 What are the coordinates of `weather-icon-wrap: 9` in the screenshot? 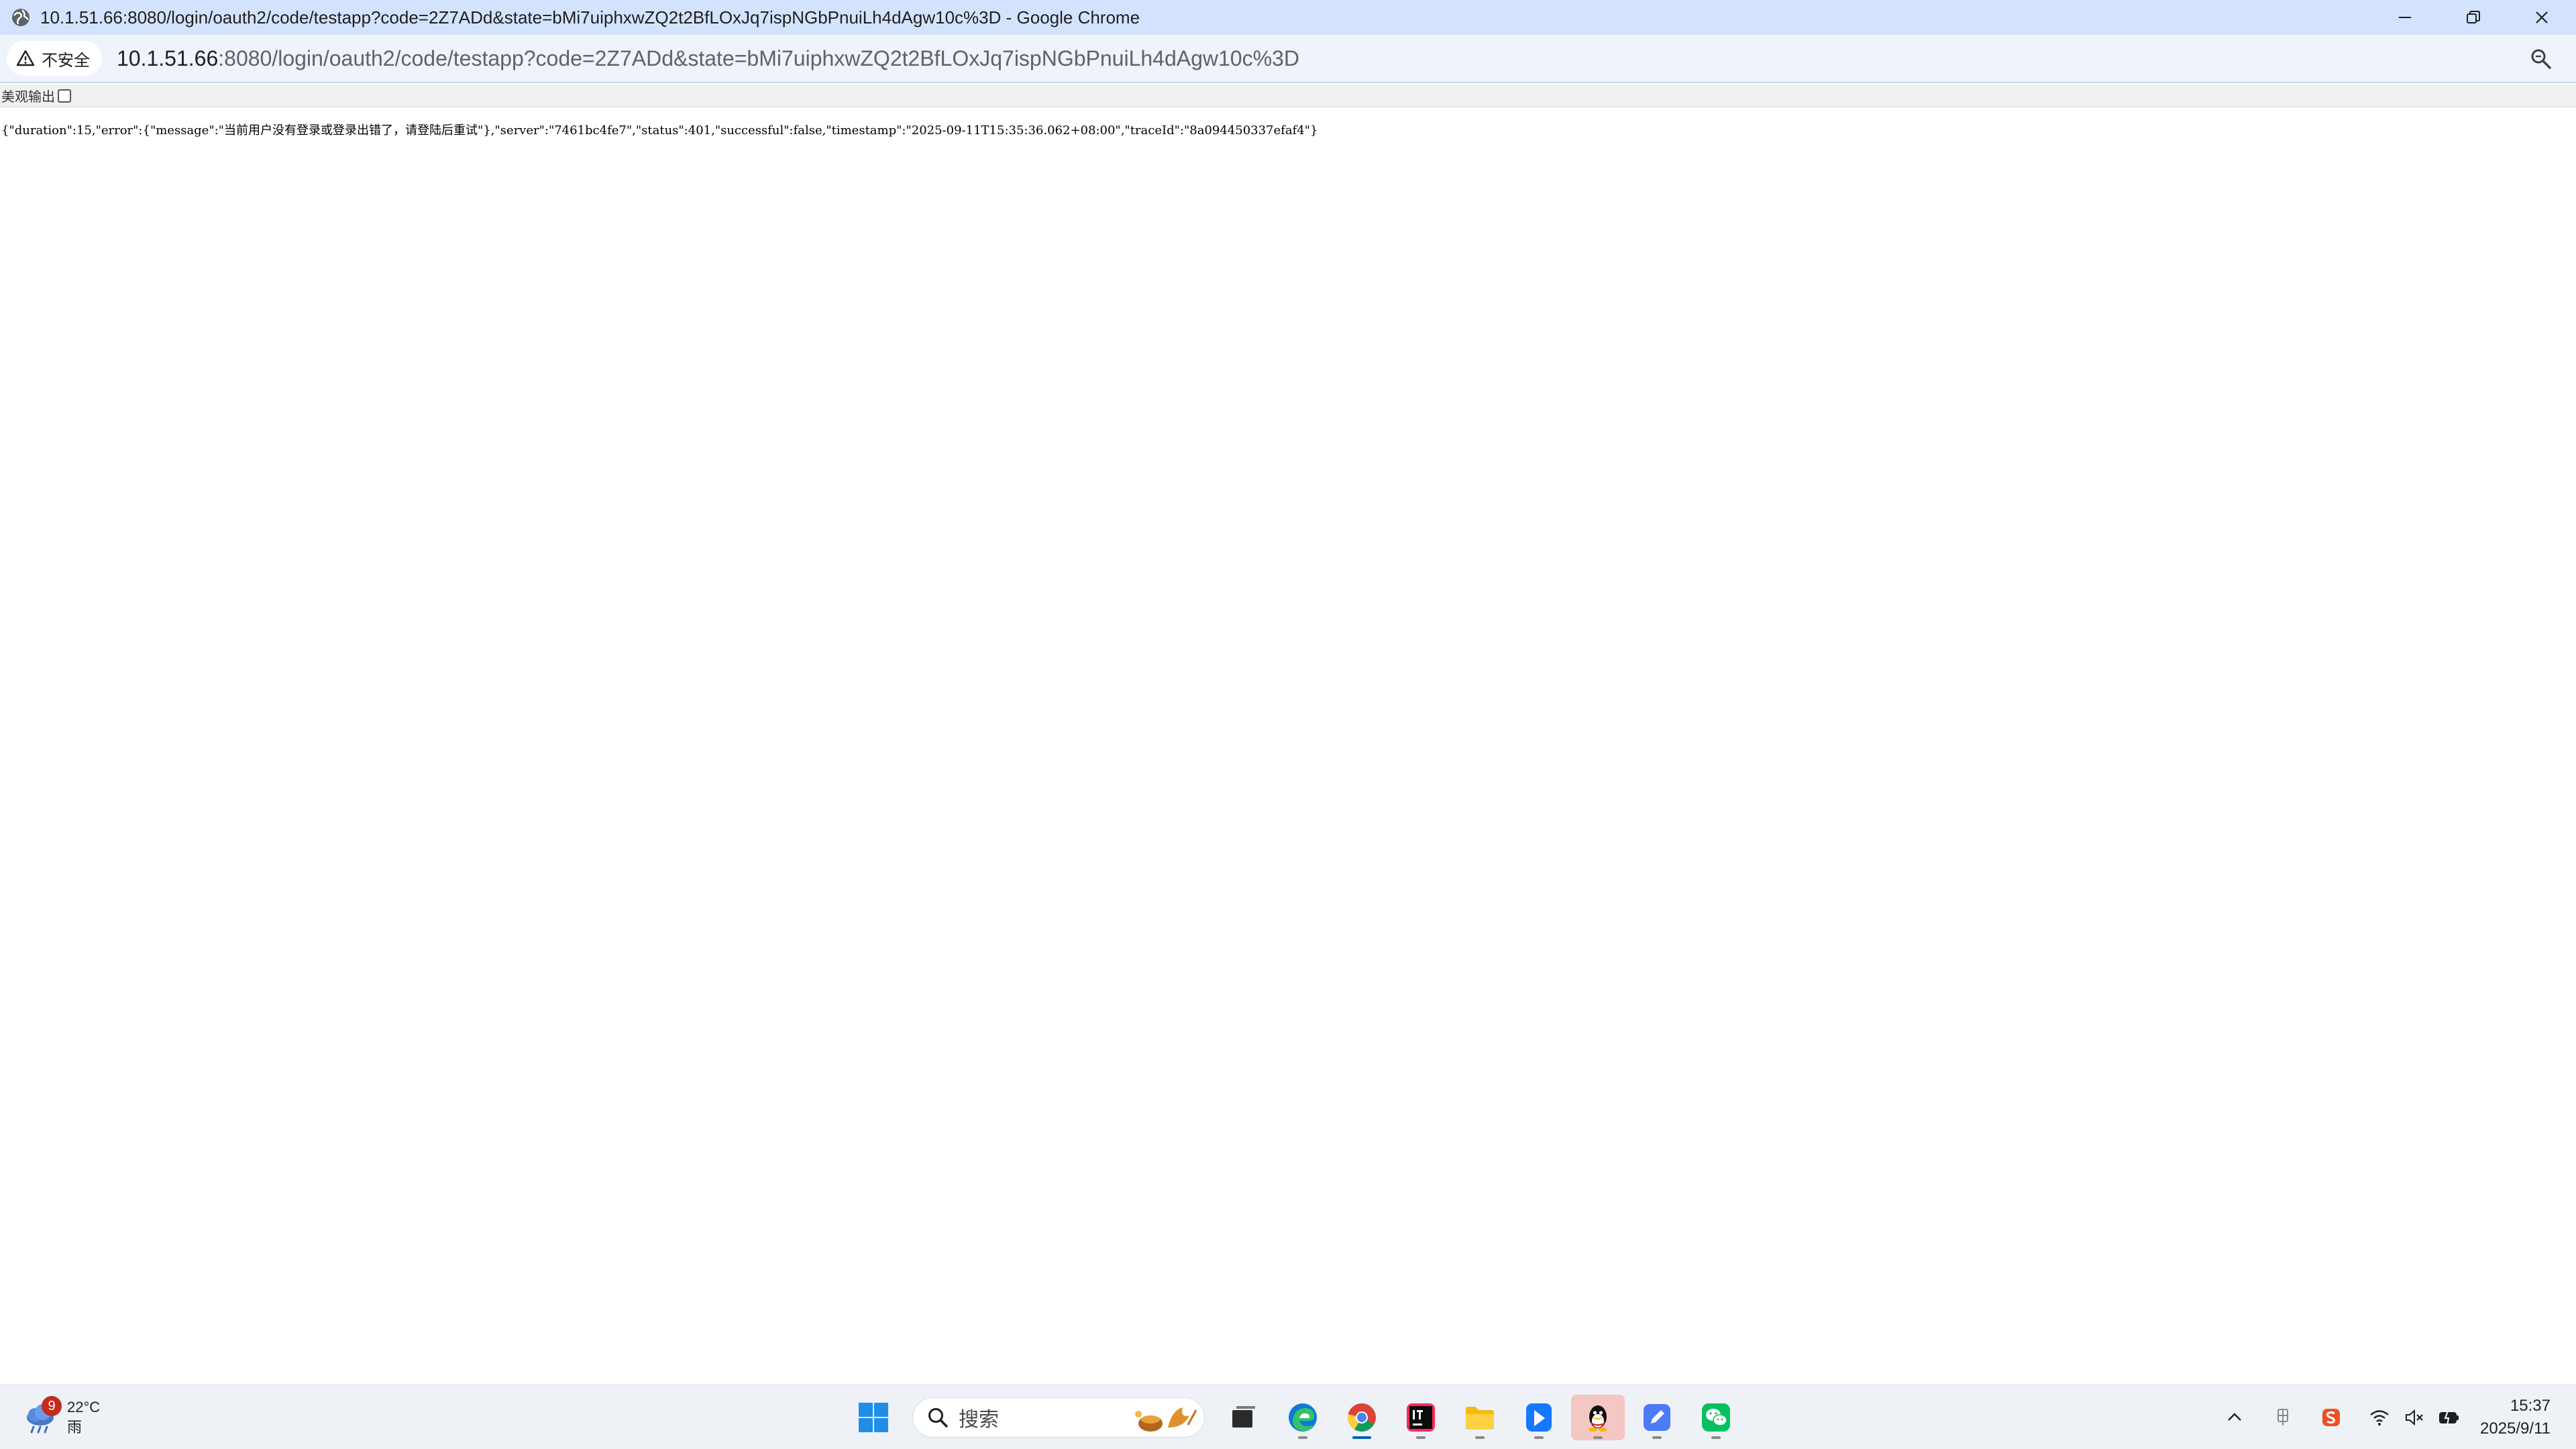 It's located at (41, 1416).